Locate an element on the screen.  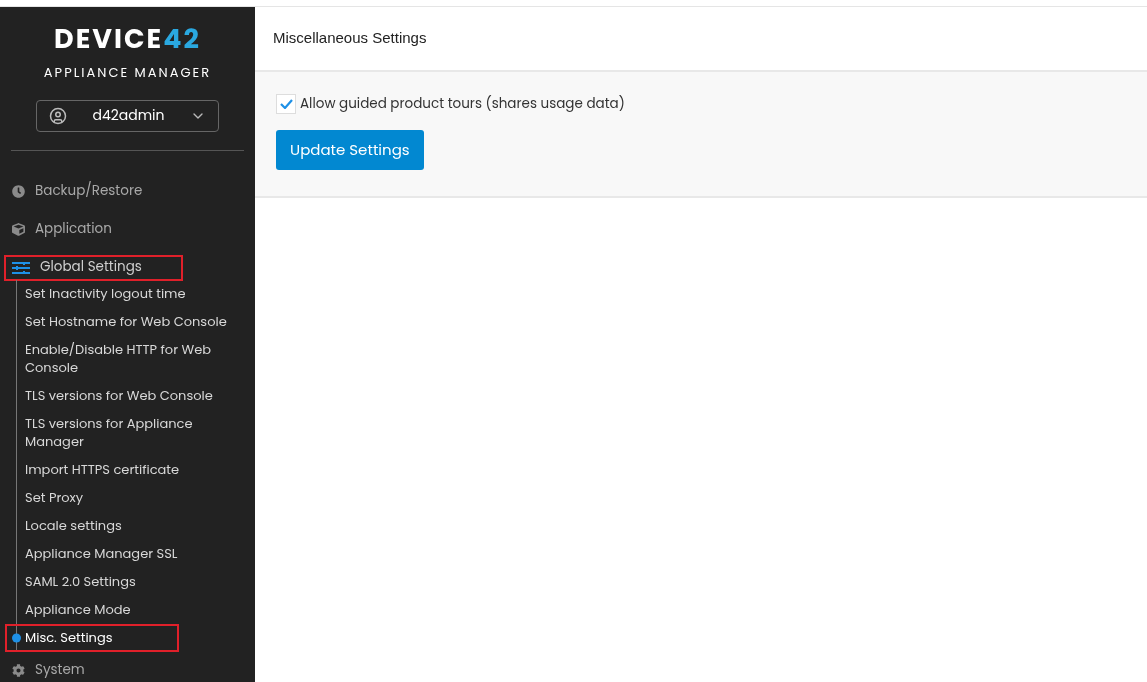
app-subtitle: APPLIANCE MANAGER is located at coordinates (127, 73).